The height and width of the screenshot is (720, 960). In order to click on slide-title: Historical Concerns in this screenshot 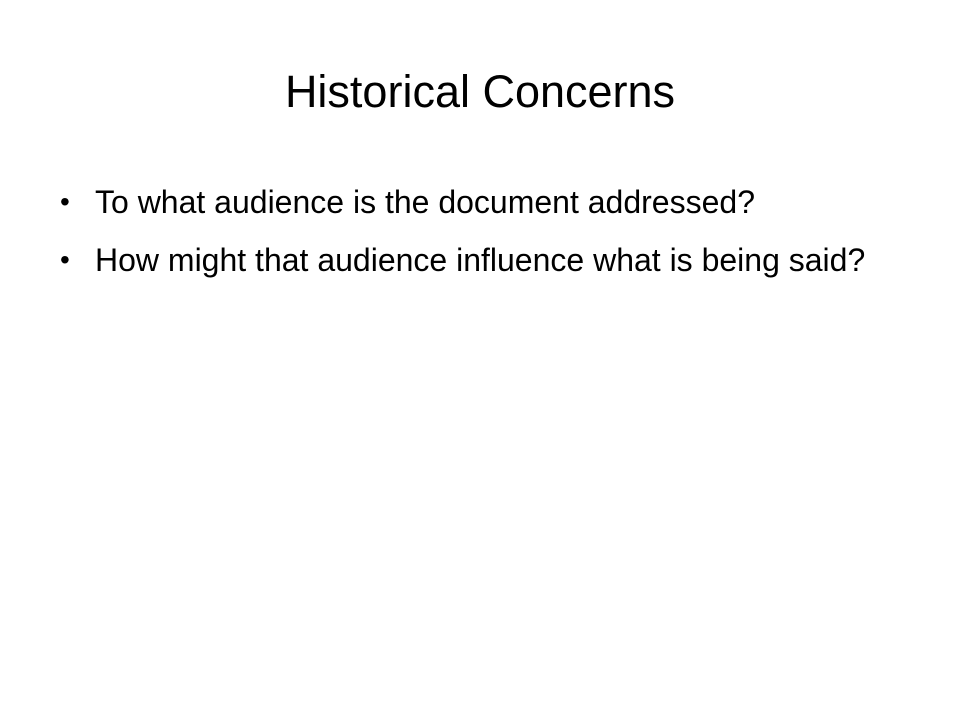, I will do `click(480, 91)`.